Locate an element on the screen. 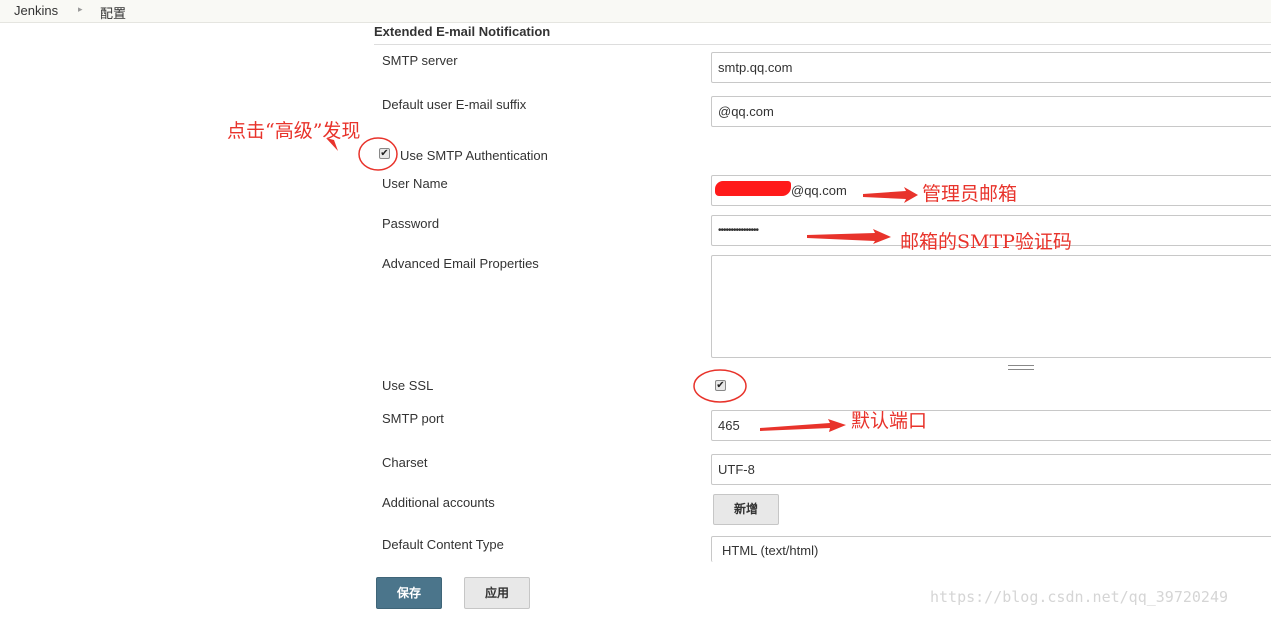 This screenshot has height=617, width=1271. annotation-smtp-code: 邮箱的SMTP验证码 is located at coordinates (986, 242).